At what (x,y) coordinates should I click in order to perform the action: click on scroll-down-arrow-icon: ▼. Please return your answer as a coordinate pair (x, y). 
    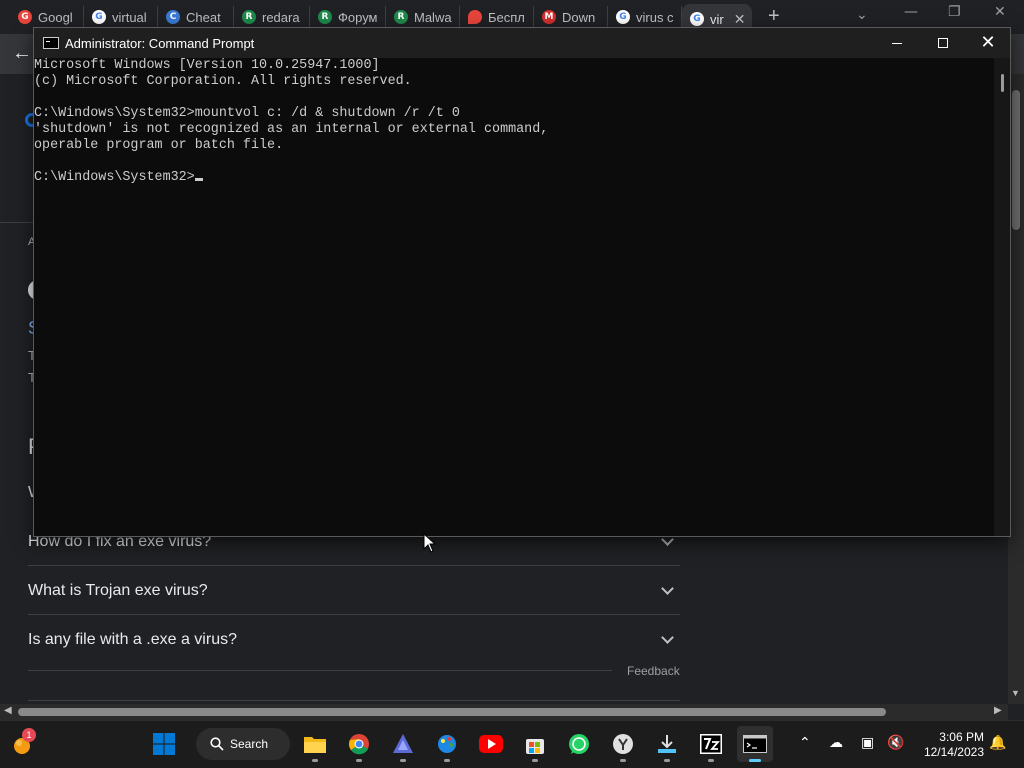
    Looking at the image, I should click on (1015, 693).